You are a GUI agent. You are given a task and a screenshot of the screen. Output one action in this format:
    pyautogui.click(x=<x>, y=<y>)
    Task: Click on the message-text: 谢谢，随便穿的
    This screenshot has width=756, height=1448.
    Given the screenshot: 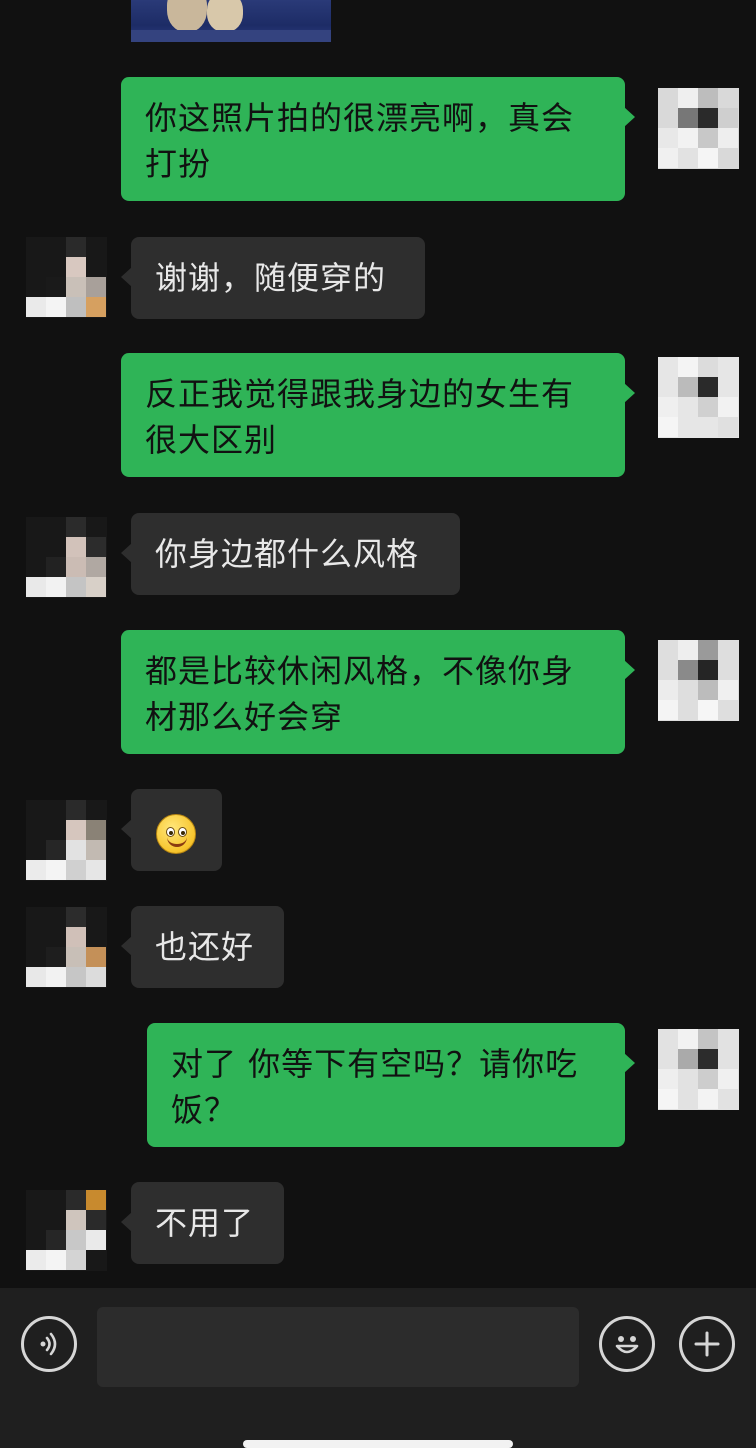 What is the action you would take?
    pyautogui.click(x=271, y=278)
    